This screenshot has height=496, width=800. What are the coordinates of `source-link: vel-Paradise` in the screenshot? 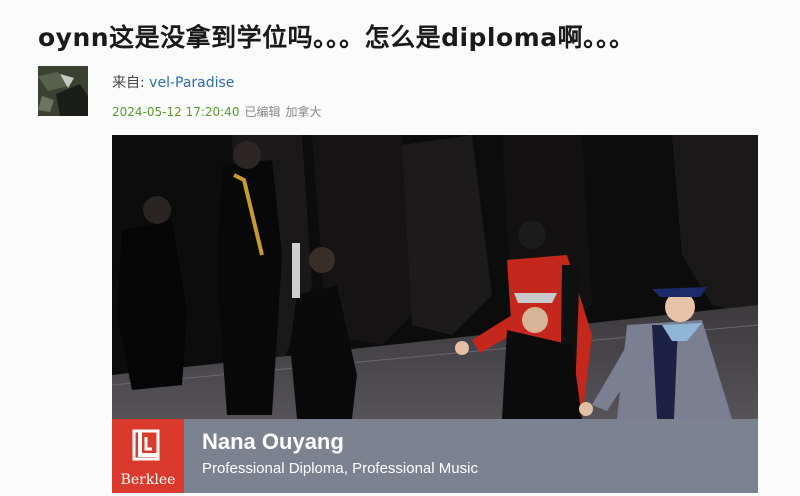 It's located at (191, 83).